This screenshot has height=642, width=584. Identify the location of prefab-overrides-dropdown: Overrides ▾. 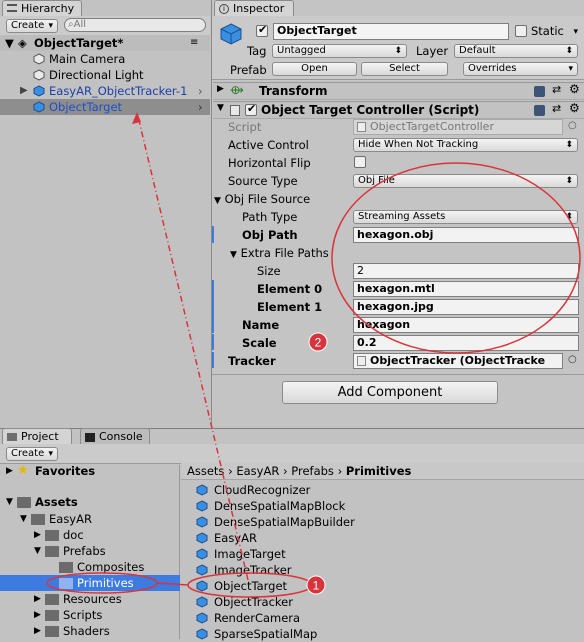
(520, 69).